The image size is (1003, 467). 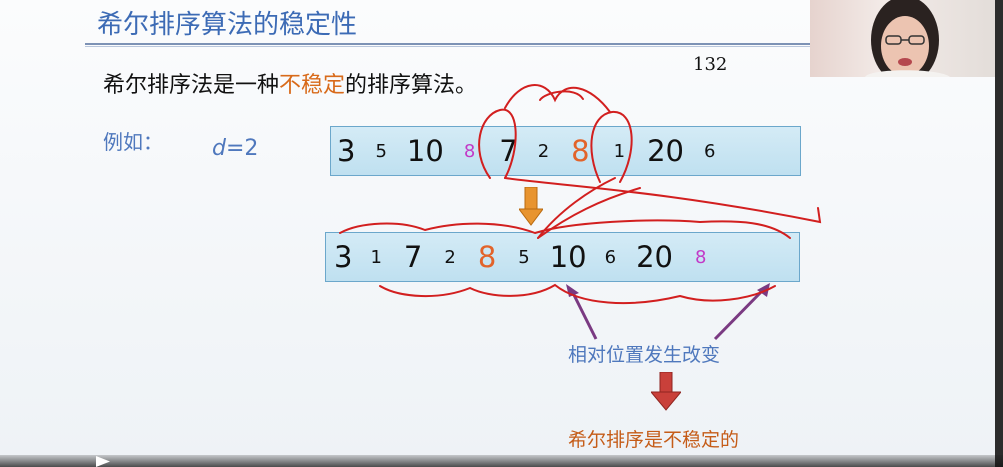 I want to click on presenter-video, so click(x=907, y=38).